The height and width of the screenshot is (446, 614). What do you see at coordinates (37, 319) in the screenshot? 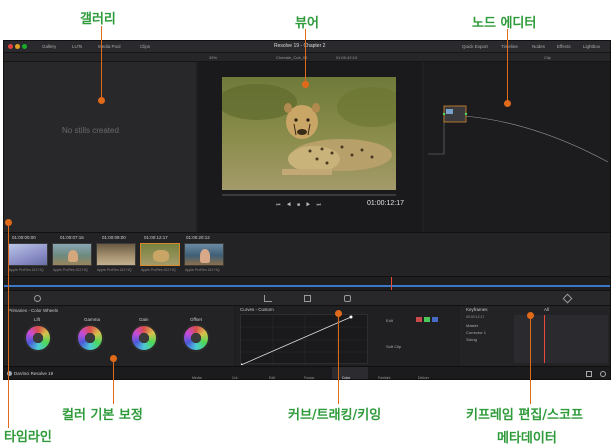
I see `wheel-label-lift: Lift` at bounding box center [37, 319].